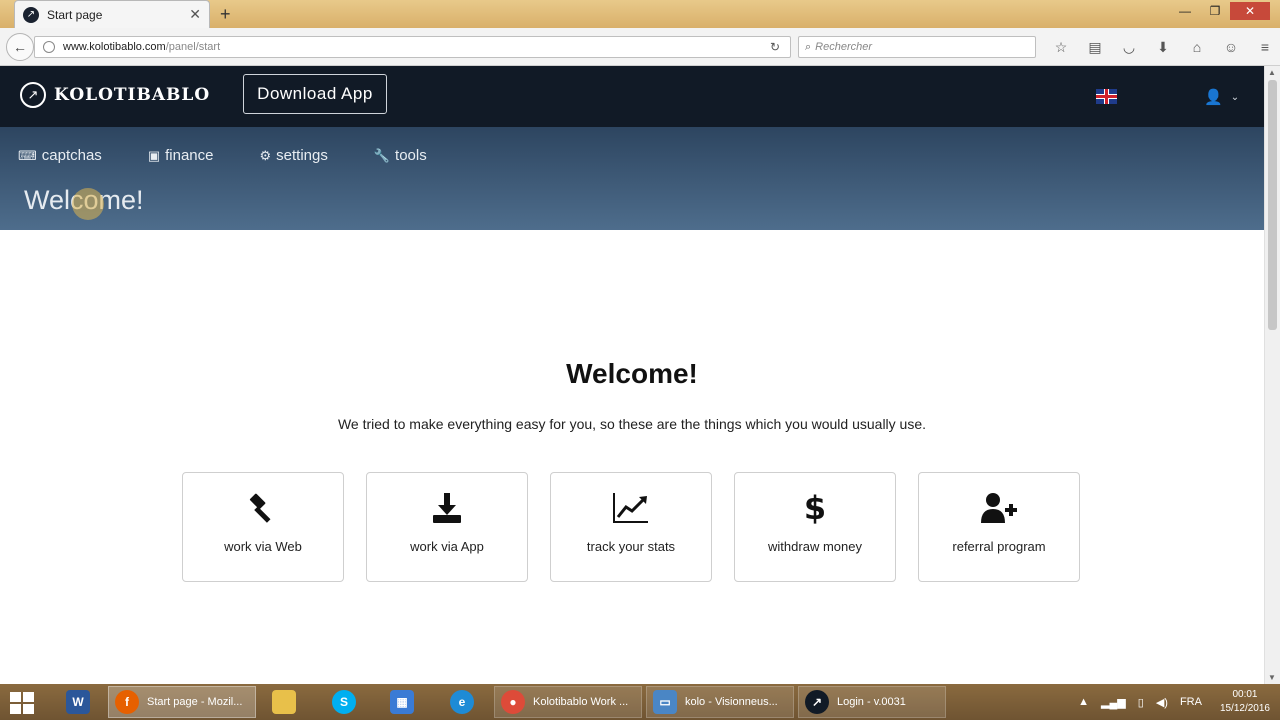 The image size is (1280, 720). I want to click on page-scrollbar: ▲ ▼, so click(1272, 375).